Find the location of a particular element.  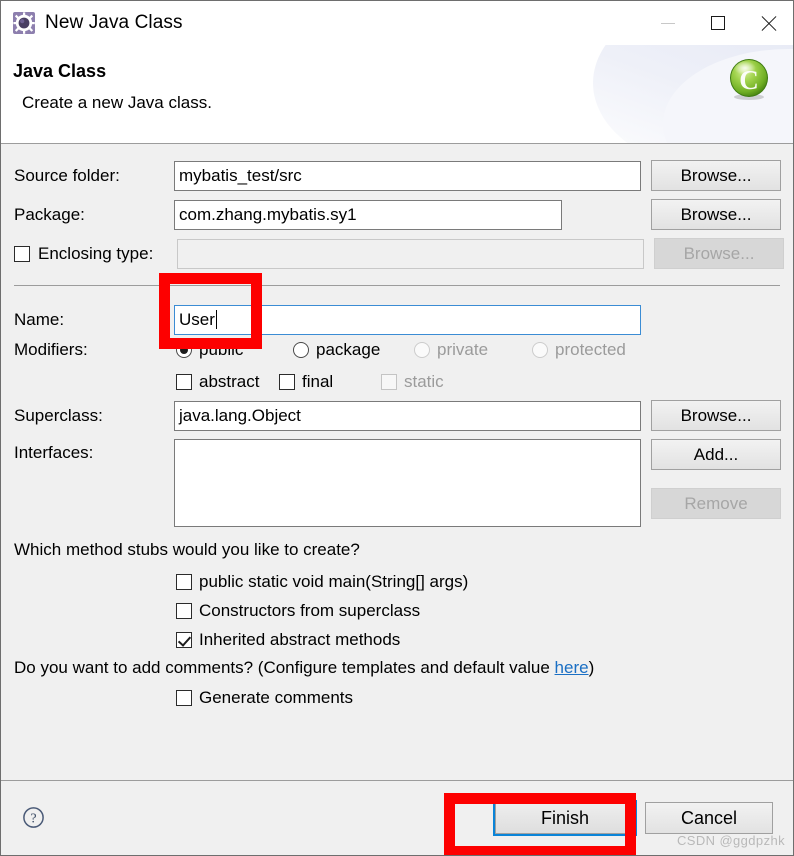

interfaces-remove-button: Remove is located at coordinates (716, 503).